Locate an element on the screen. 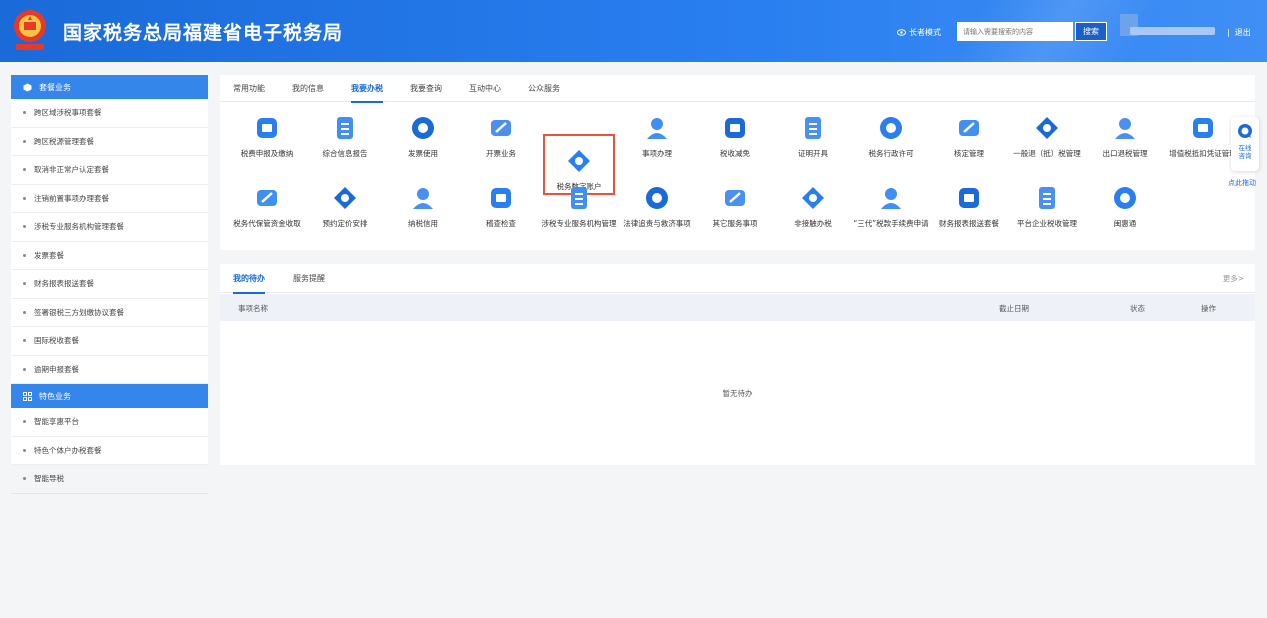  sidebar-section-special: 特色业务 is located at coordinates (109, 396).